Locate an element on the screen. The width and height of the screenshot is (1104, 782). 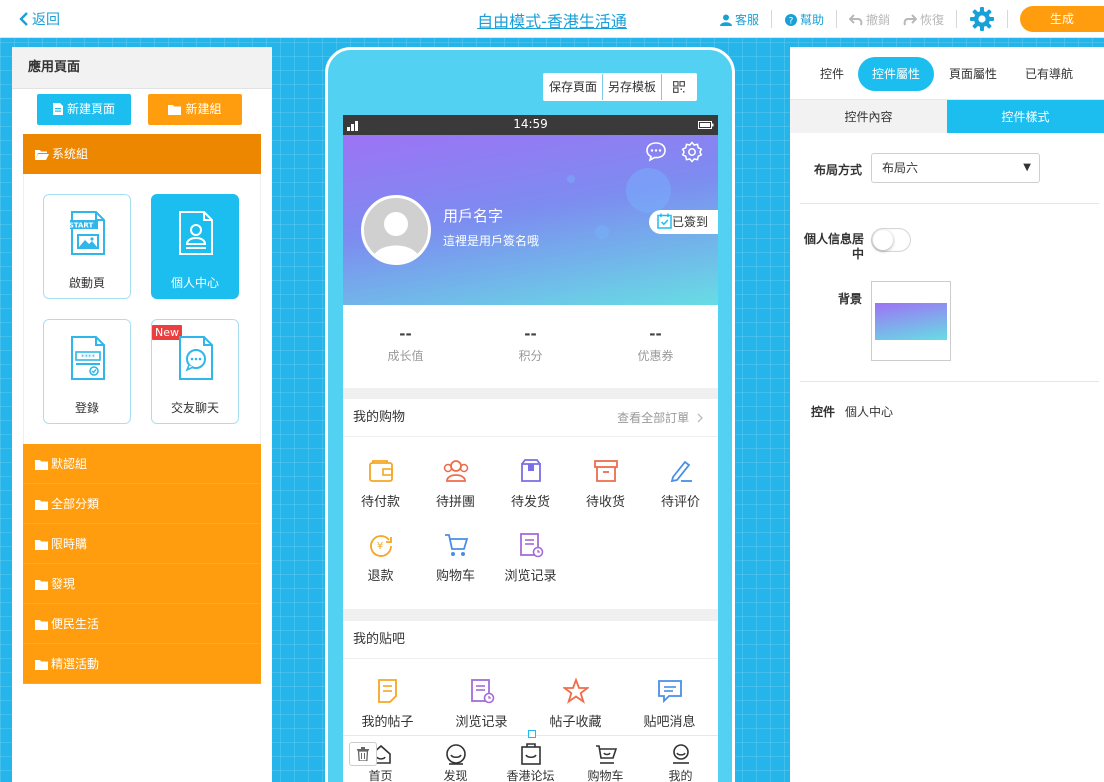
user-signature: 這裡是用戶簽名哦 is located at coordinates (491, 241).